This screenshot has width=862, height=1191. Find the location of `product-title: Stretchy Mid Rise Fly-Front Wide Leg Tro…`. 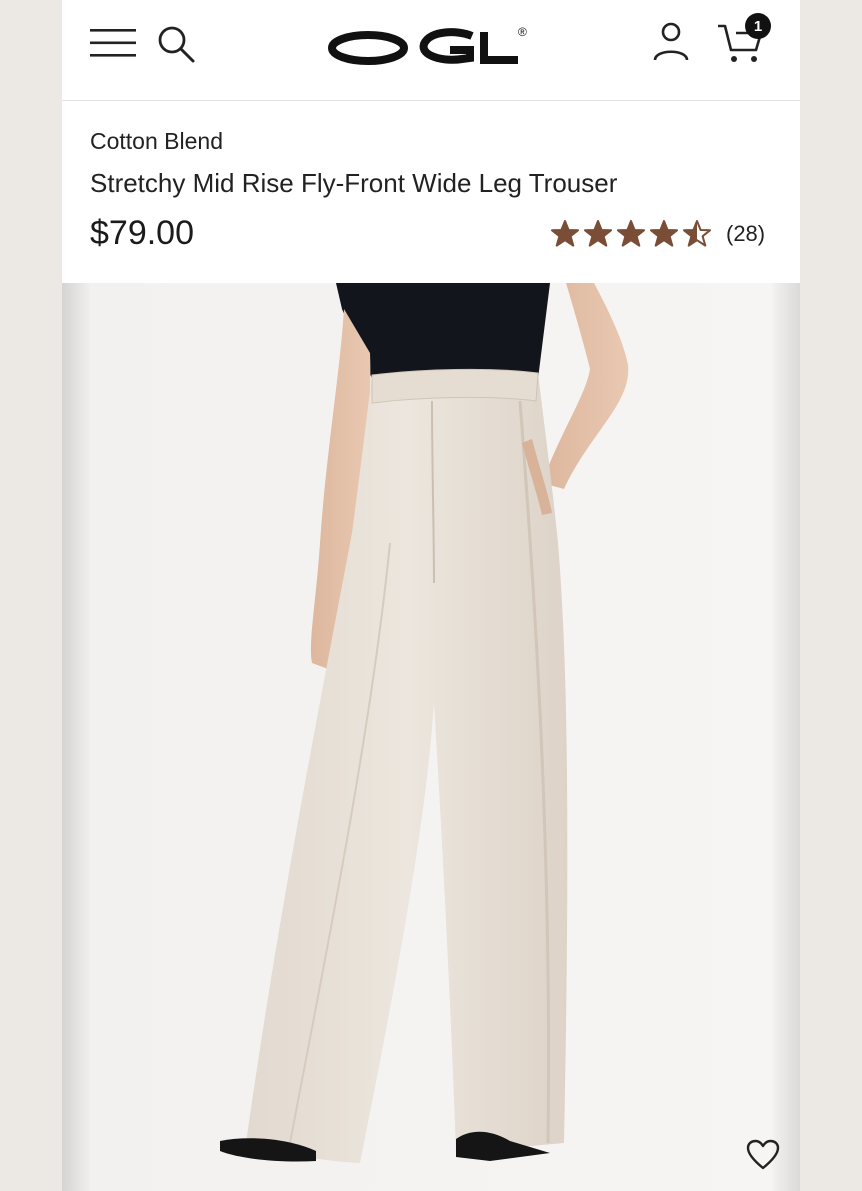

product-title: Stretchy Mid Rise Fly-Front Wide Leg Tro… is located at coordinates (354, 183).